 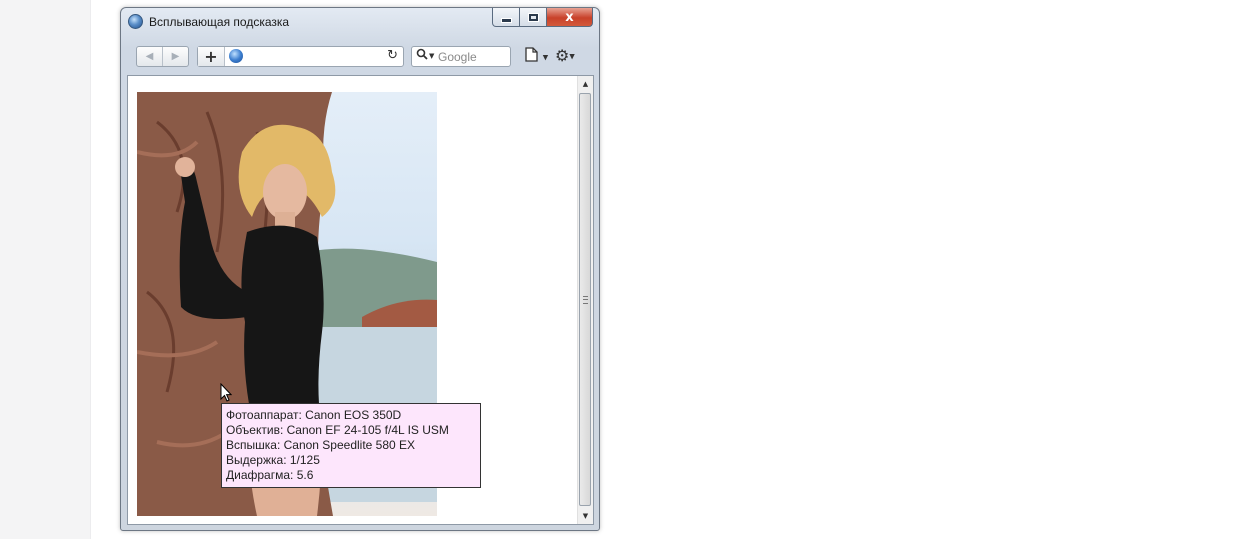 I want to click on window-titlebar: Всплывающая подсказка x, so click(x=360, y=22).